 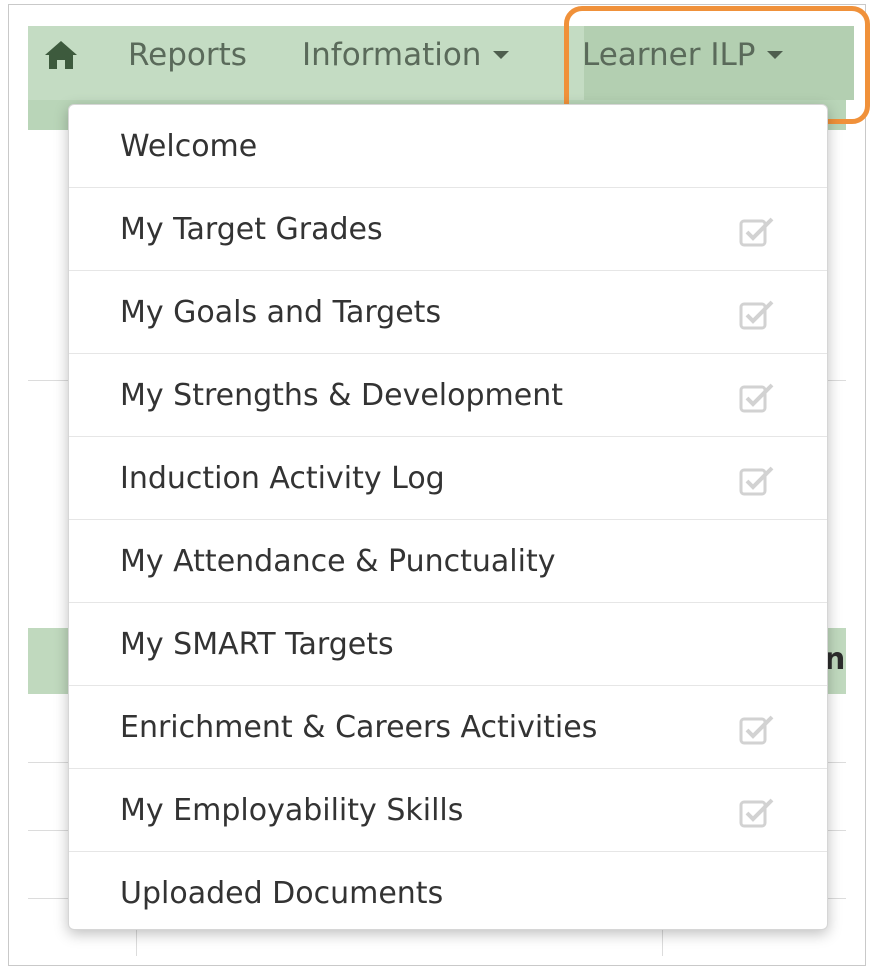 What do you see at coordinates (341, 395) in the screenshot?
I see `menu-item-label: My Strengths & Development` at bounding box center [341, 395].